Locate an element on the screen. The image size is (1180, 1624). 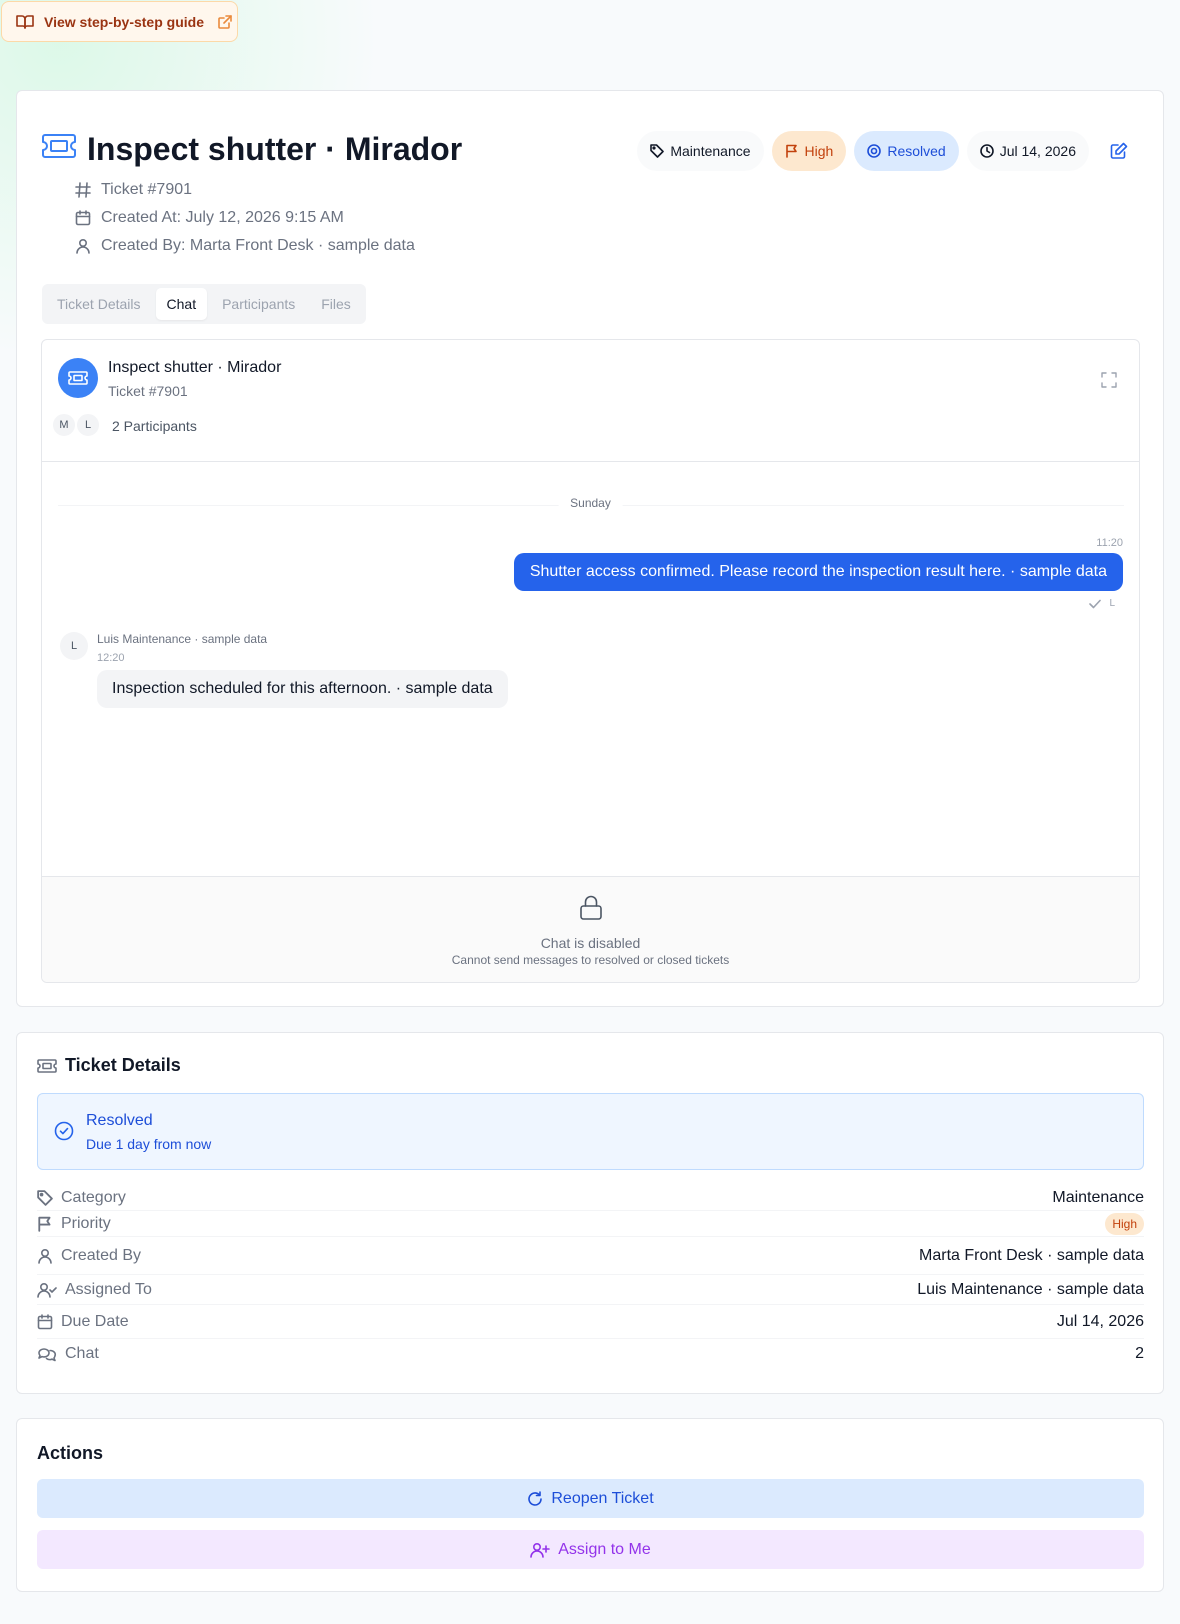
check-icon is located at coordinates (1095, 604).